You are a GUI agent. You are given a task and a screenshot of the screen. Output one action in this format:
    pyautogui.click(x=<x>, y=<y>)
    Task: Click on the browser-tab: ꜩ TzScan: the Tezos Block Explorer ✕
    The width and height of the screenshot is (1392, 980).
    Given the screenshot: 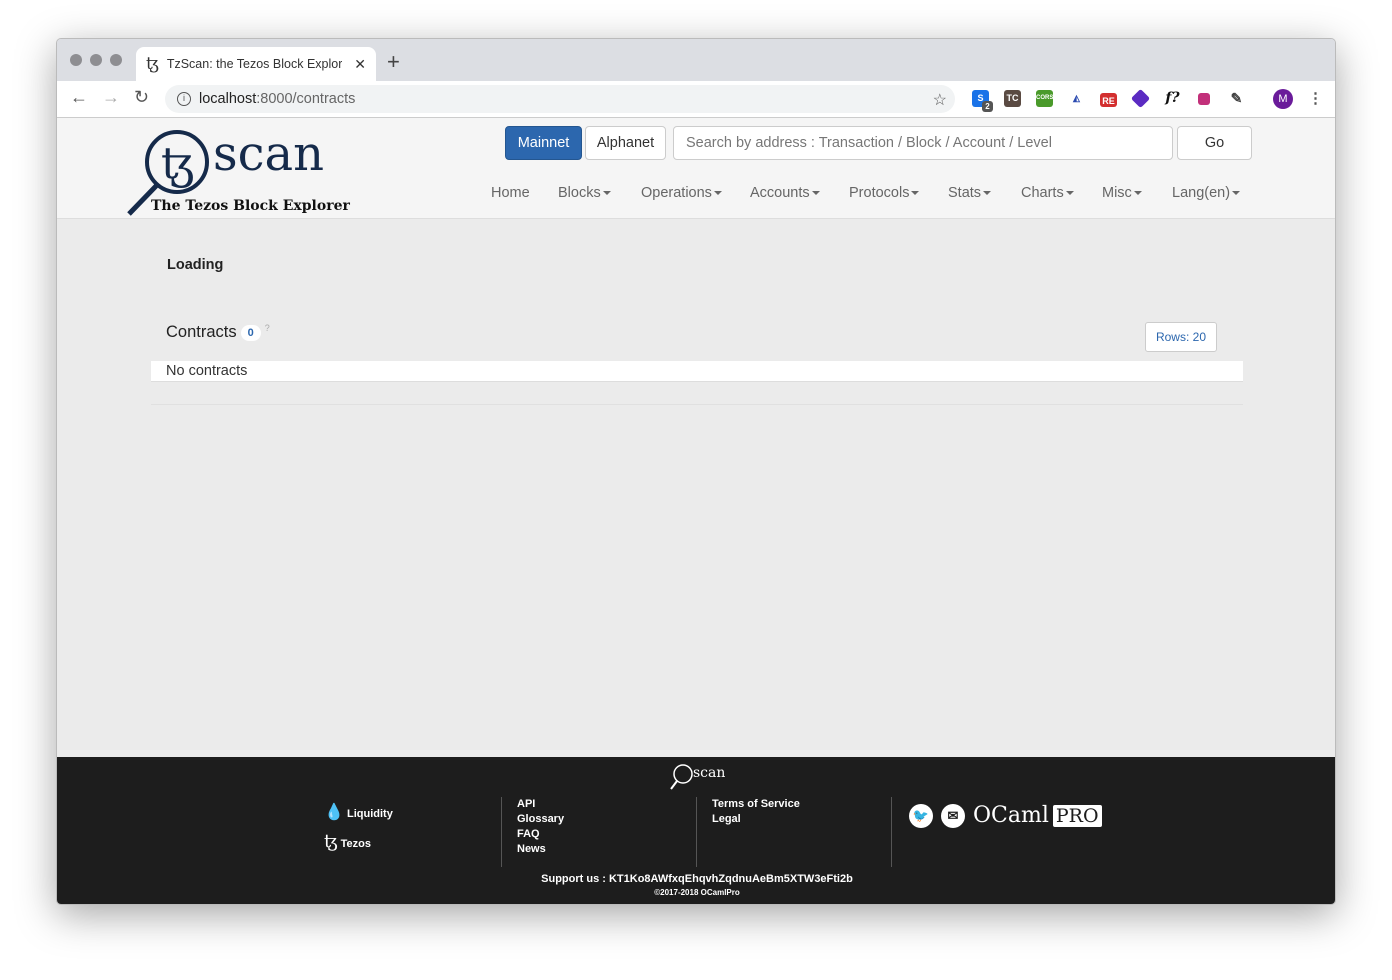 What is the action you would take?
    pyautogui.click(x=256, y=64)
    